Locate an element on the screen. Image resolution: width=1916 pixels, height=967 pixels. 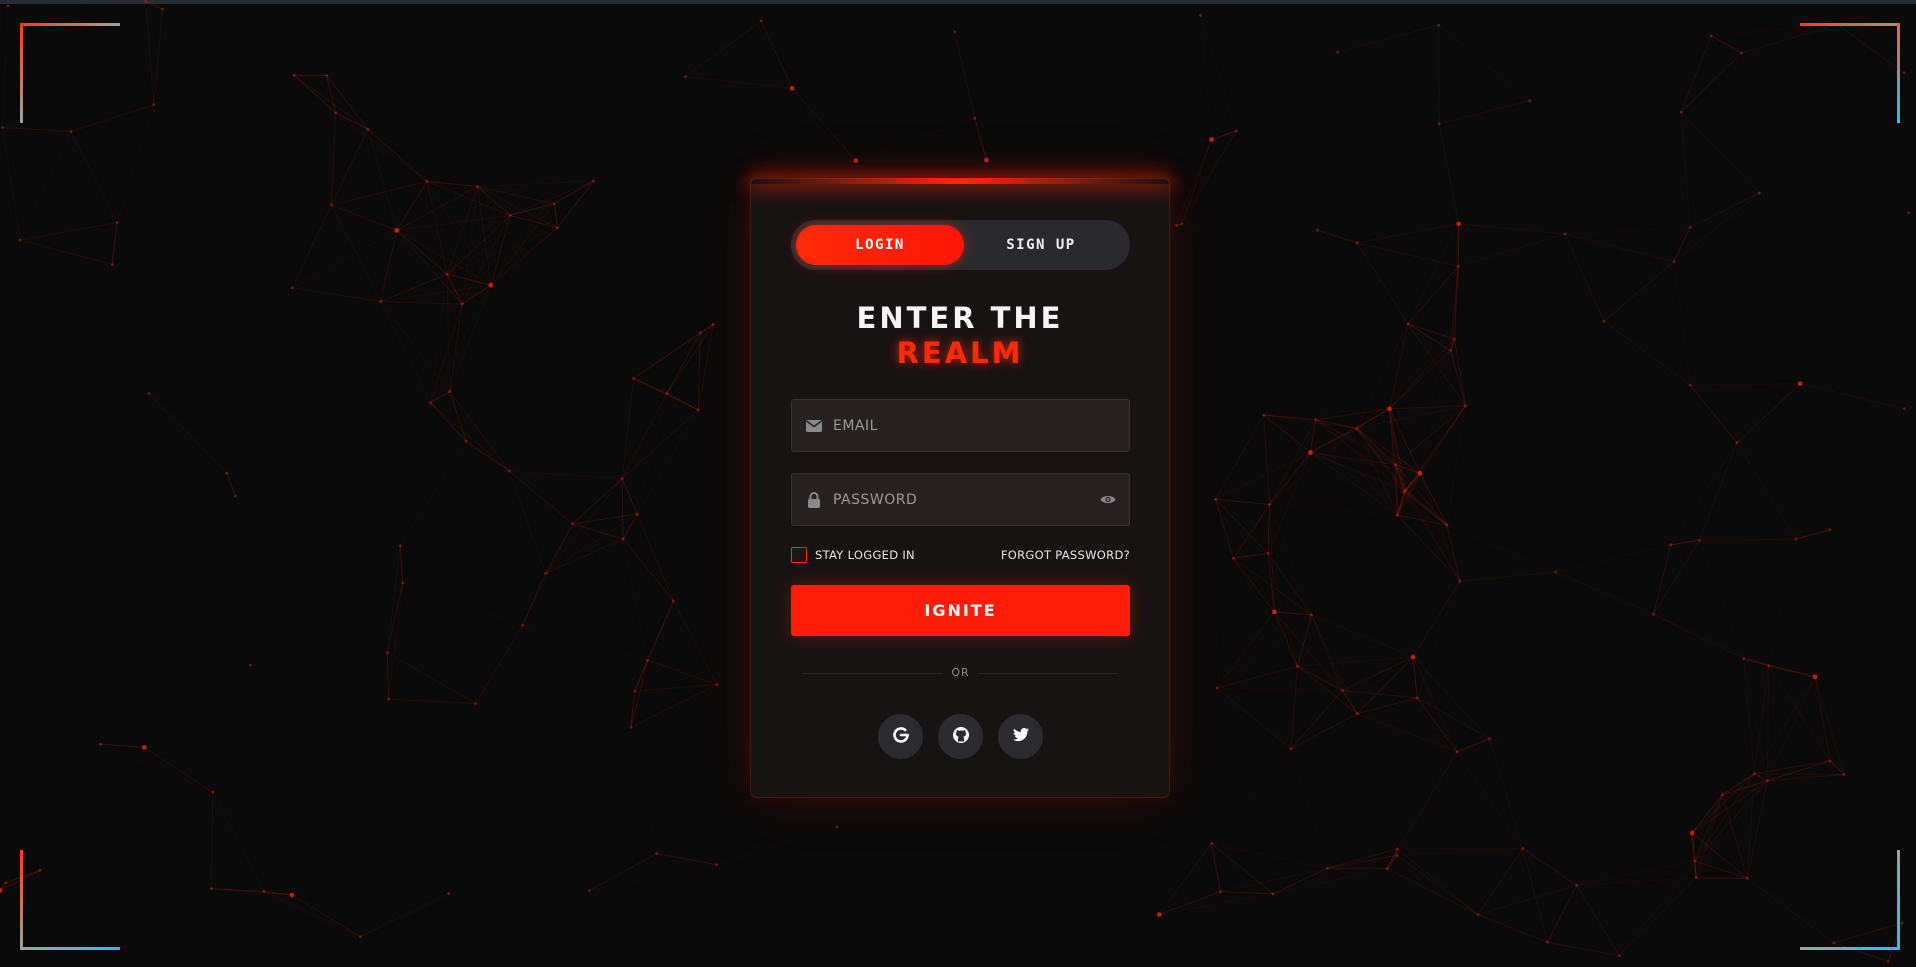
twitter-icon is located at coordinates (1021, 737).